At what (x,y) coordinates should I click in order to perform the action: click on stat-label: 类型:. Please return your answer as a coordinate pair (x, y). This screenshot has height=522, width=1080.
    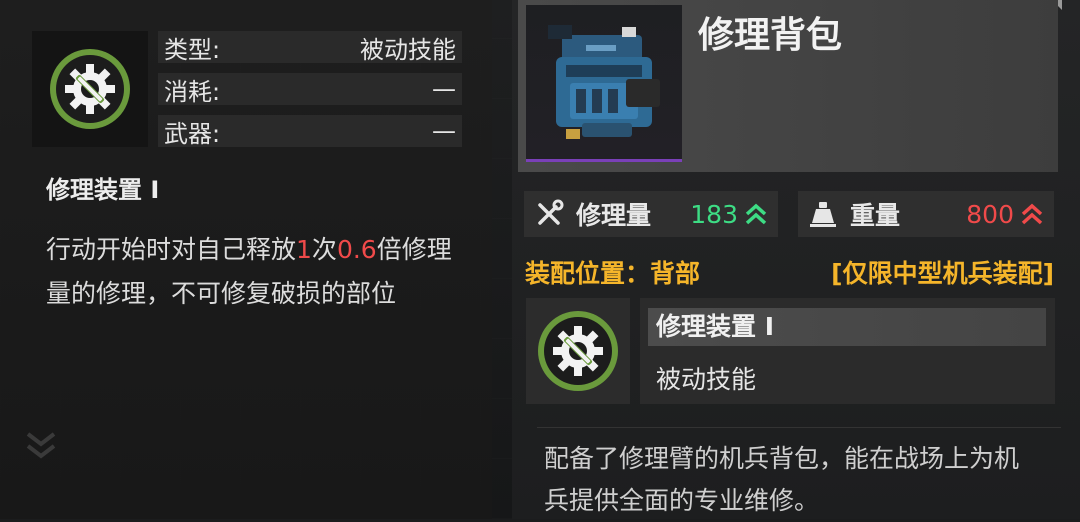
    Looking at the image, I should click on (192, 49).